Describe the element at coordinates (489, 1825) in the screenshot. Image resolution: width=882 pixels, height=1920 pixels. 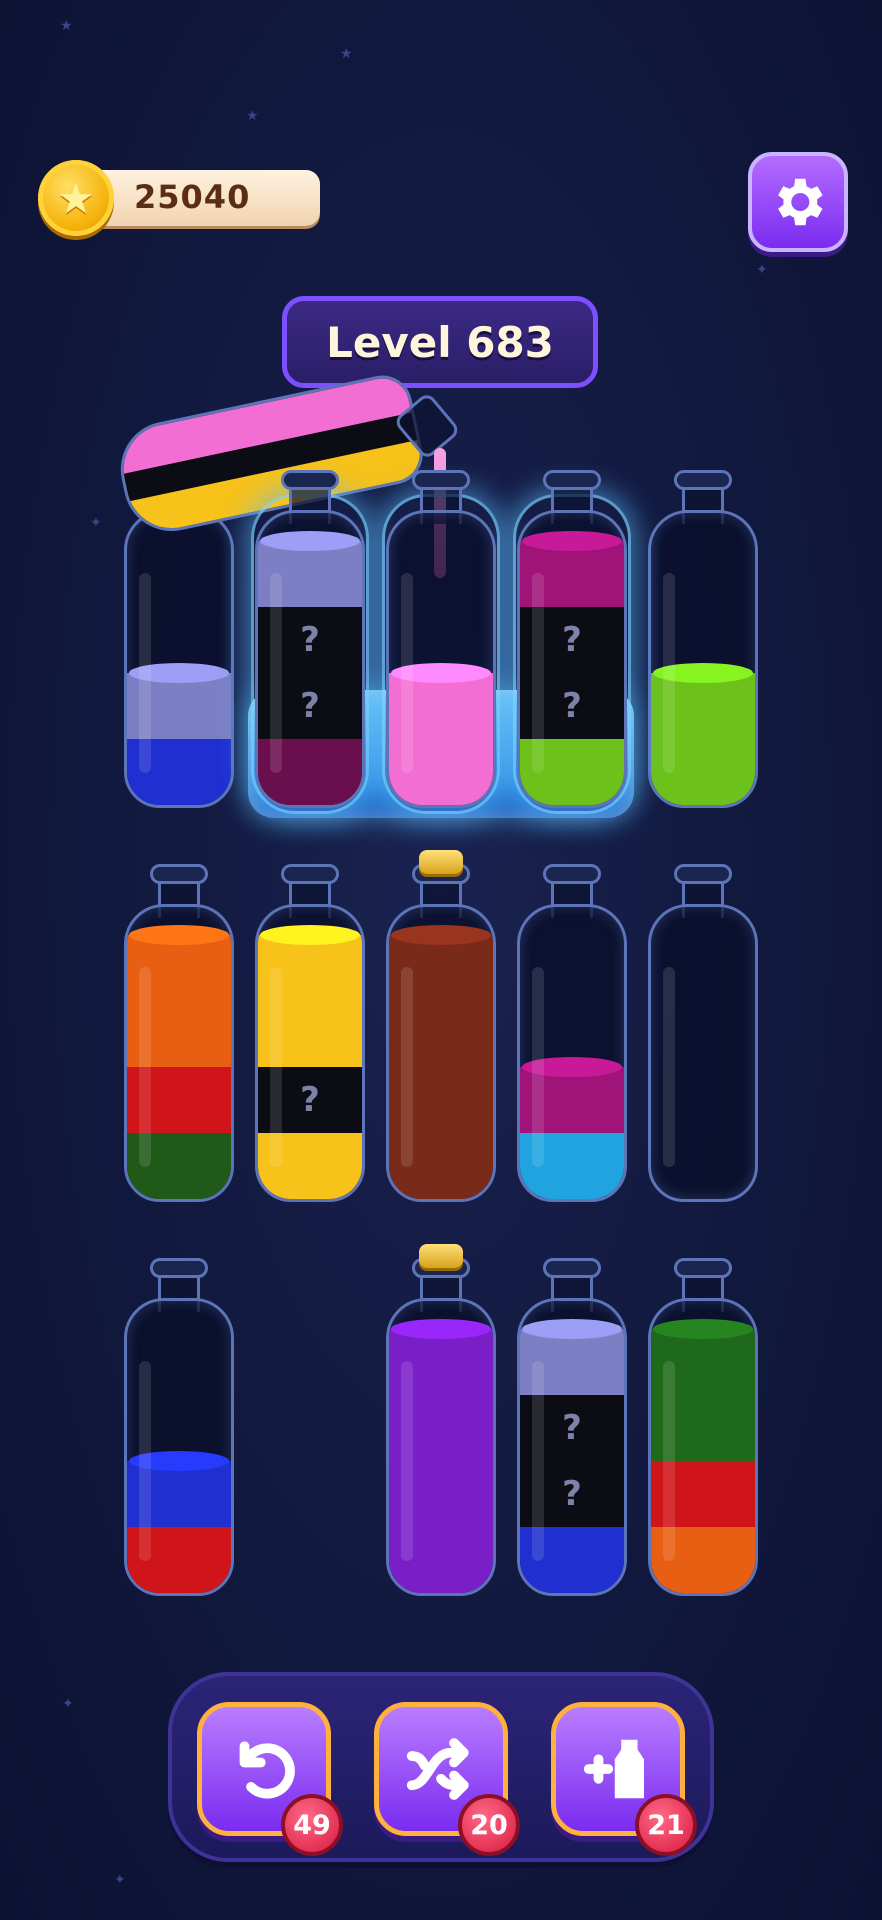
I see `shuffle-count-badge: 20` at that location.